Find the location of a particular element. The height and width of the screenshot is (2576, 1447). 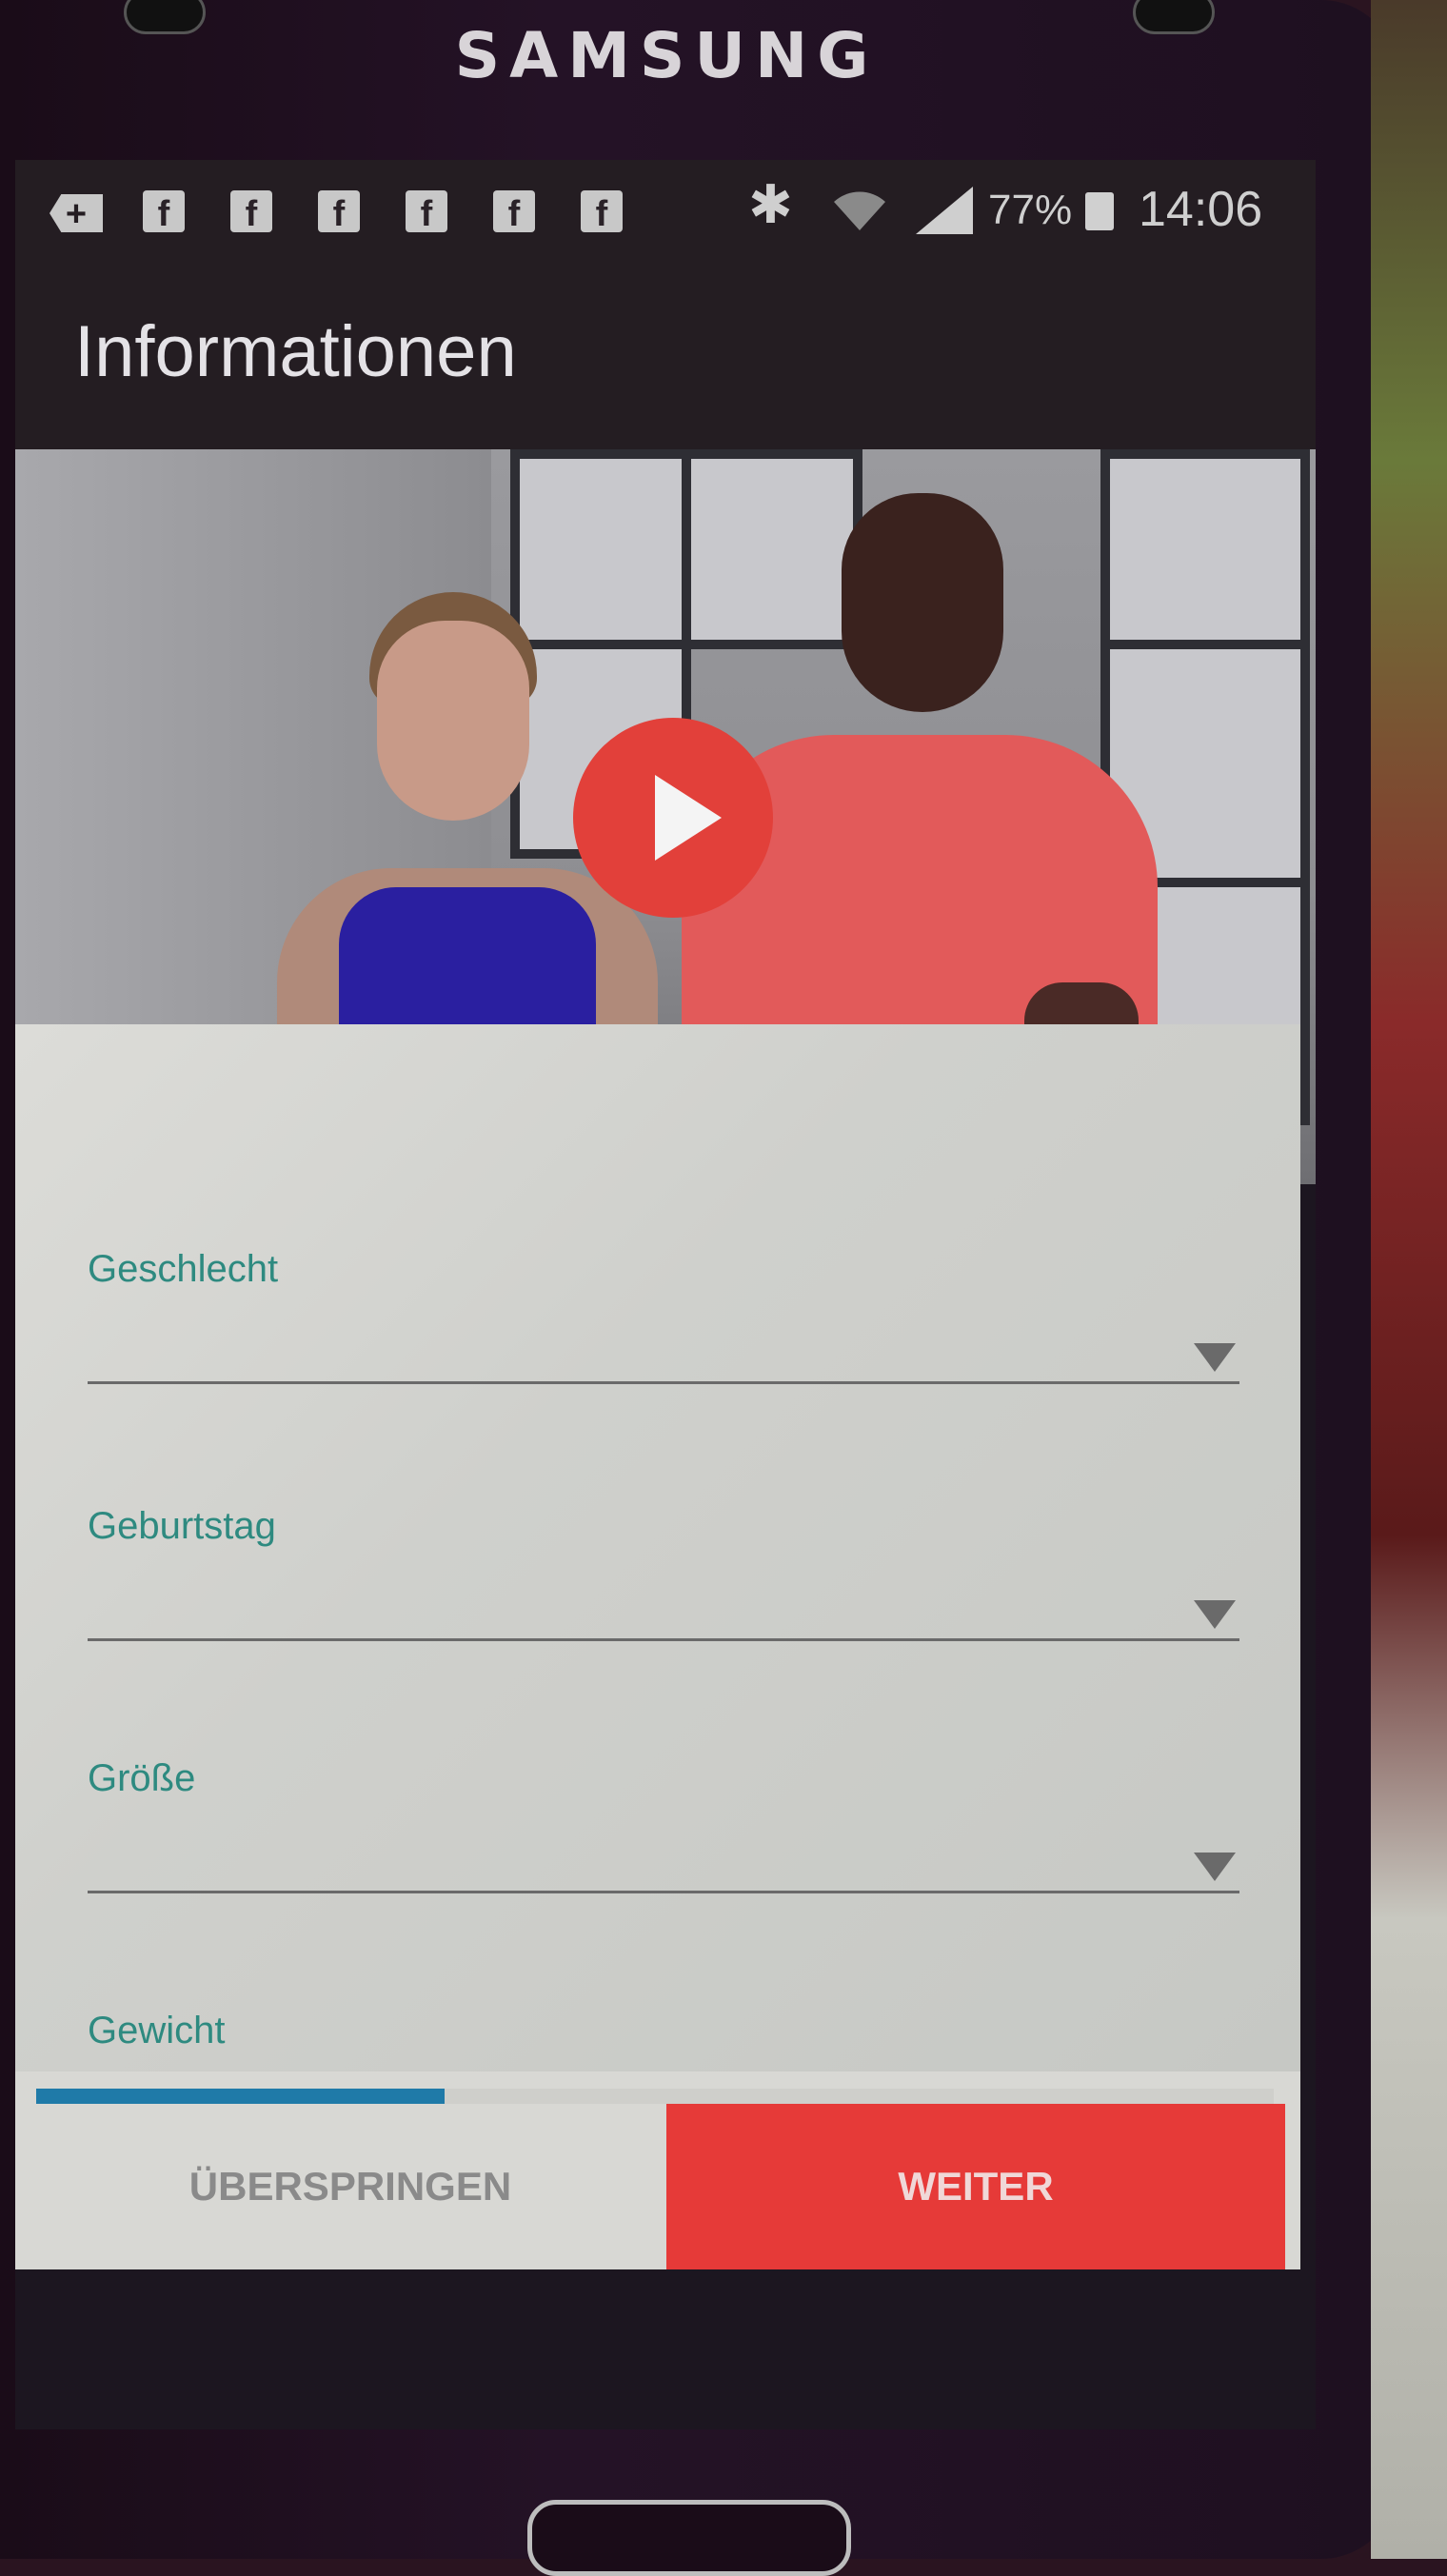

battery-icon is located at coordinates (1099, 211).